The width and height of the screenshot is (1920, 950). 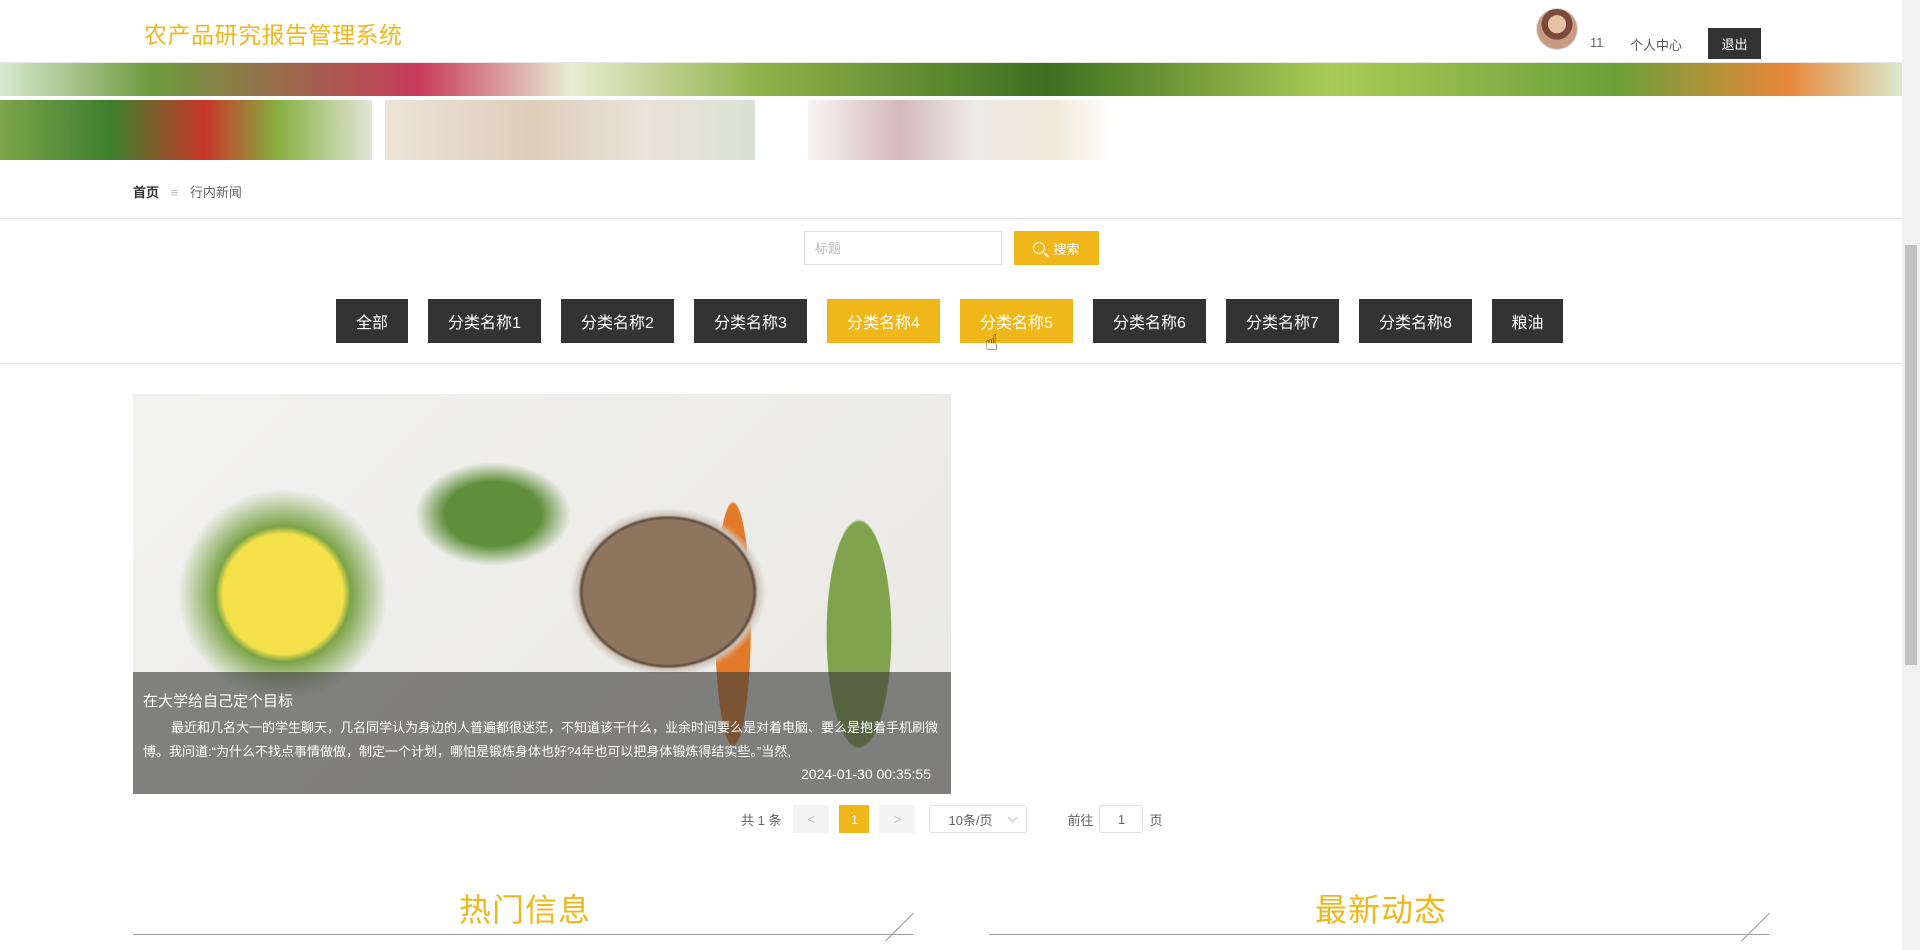 I want to click on category-2-button: 分类名称2, so click(x=617, y=321).